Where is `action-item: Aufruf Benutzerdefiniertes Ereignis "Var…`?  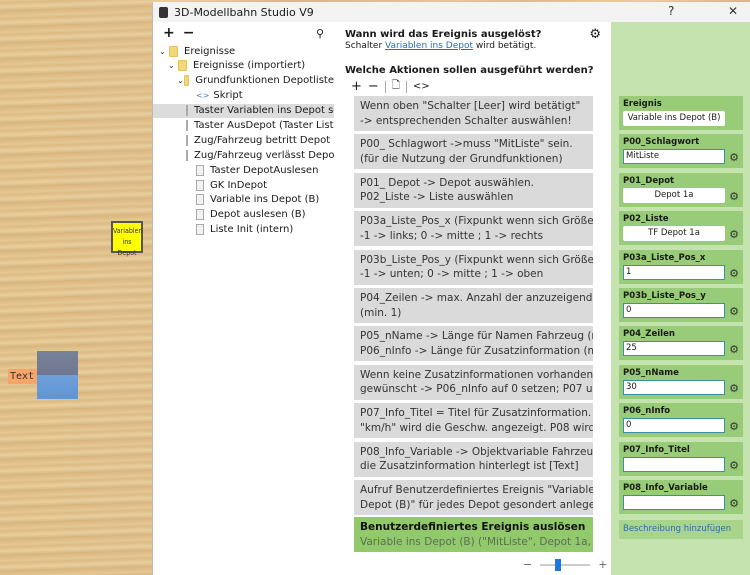 action-item: Aufruf Benutzerdefiniertes Ereignis "Var… is located at coordinates (473, 497).